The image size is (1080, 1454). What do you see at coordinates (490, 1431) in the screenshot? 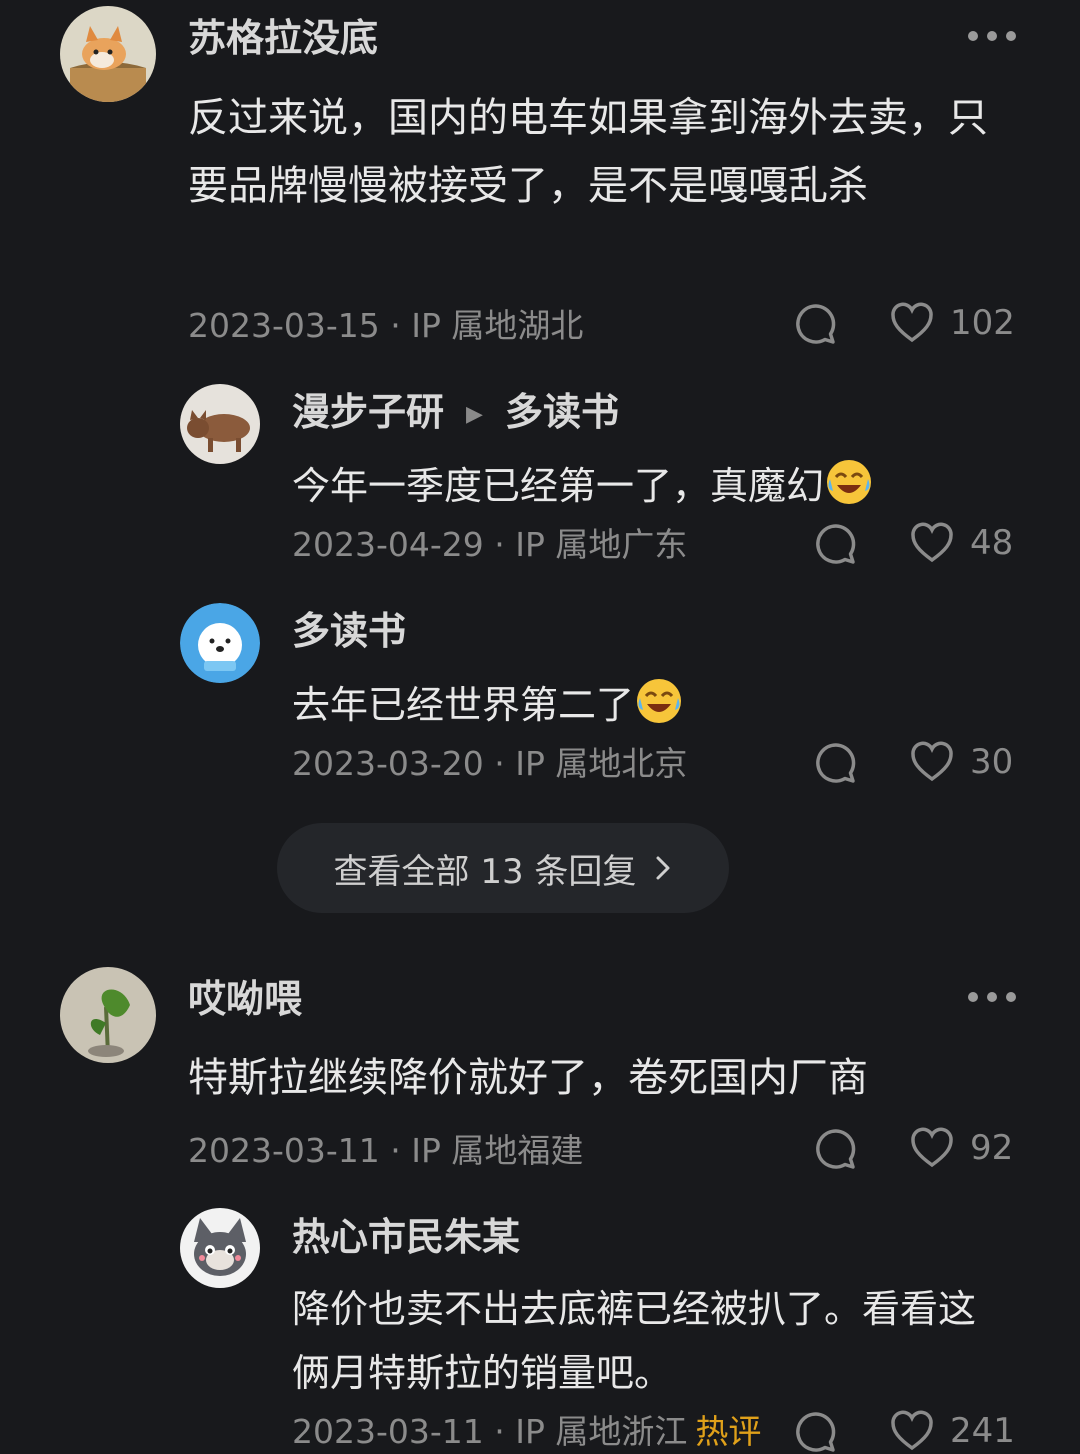
I see `reply-meta-text: 2023-03-11 · IP 属地浙江` at bounding box center [490, 1431].